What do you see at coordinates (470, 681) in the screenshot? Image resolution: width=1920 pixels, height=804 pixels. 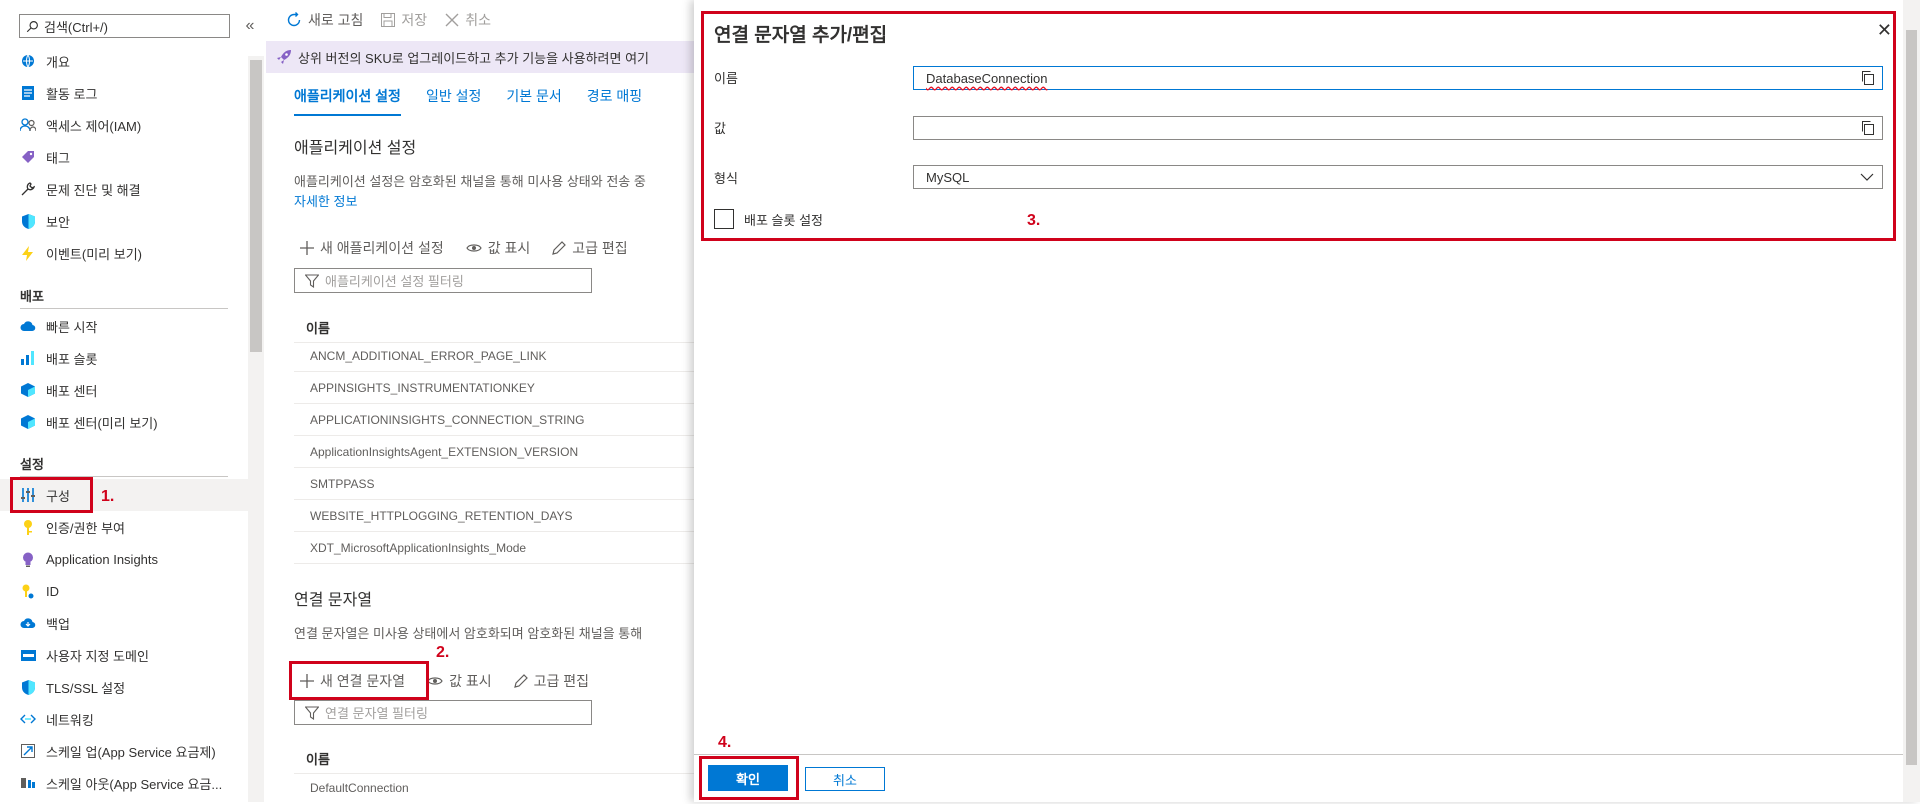 I see `show-values-label: 값 표시` at bounding box center [470, 681].